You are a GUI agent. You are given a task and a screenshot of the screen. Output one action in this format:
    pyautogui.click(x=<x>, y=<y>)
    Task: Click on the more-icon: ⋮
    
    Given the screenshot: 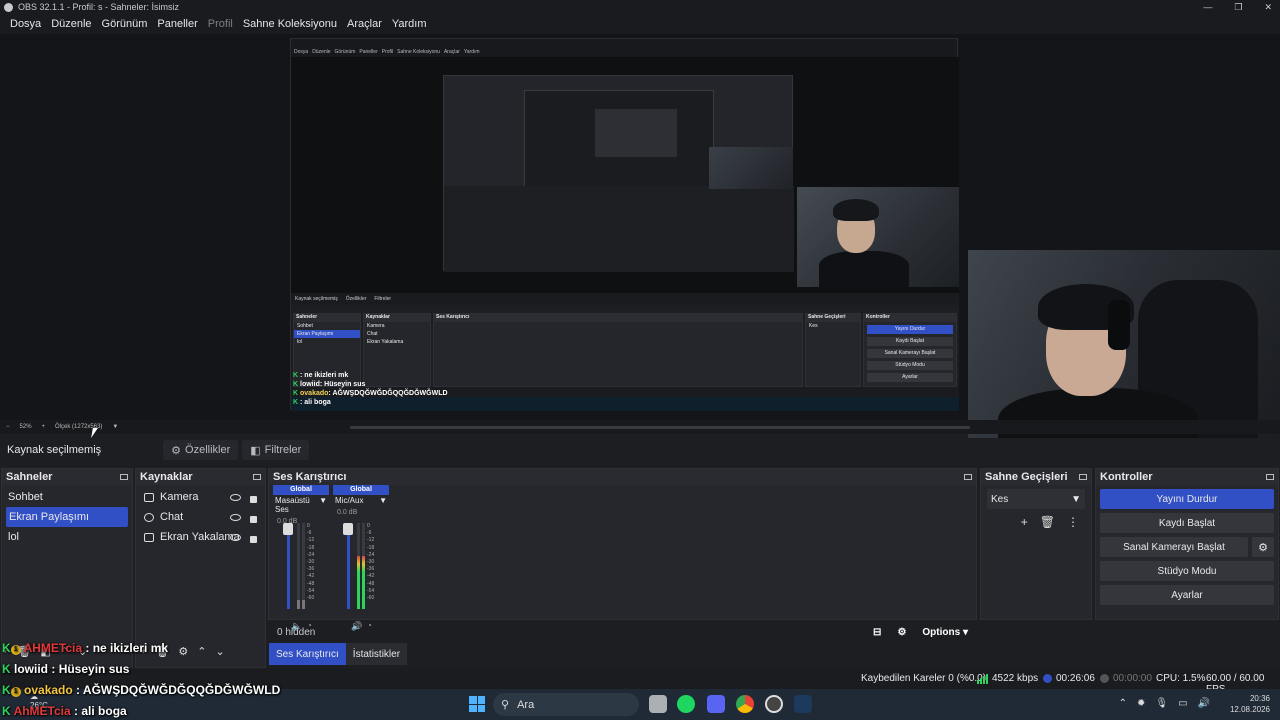 What is the action you would take?
    pyautogui.click(x=1073, y=522)
    